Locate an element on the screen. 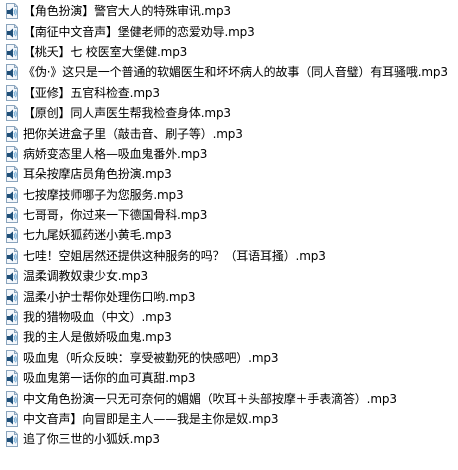 The image size is (458, 470). file-name: 病娇变态里人格—吸血鬼番外.mp3 is located at coordinates (115, 153).